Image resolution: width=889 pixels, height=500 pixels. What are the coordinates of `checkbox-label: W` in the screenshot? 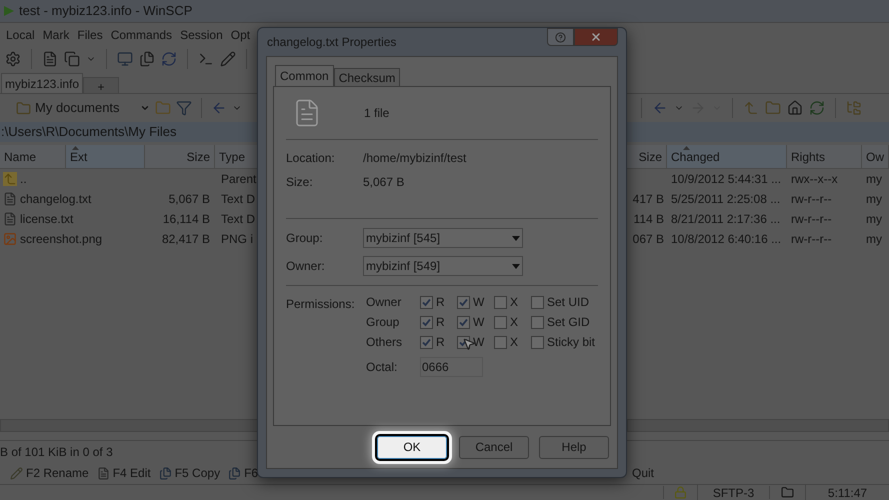 It's located at (478, 342).